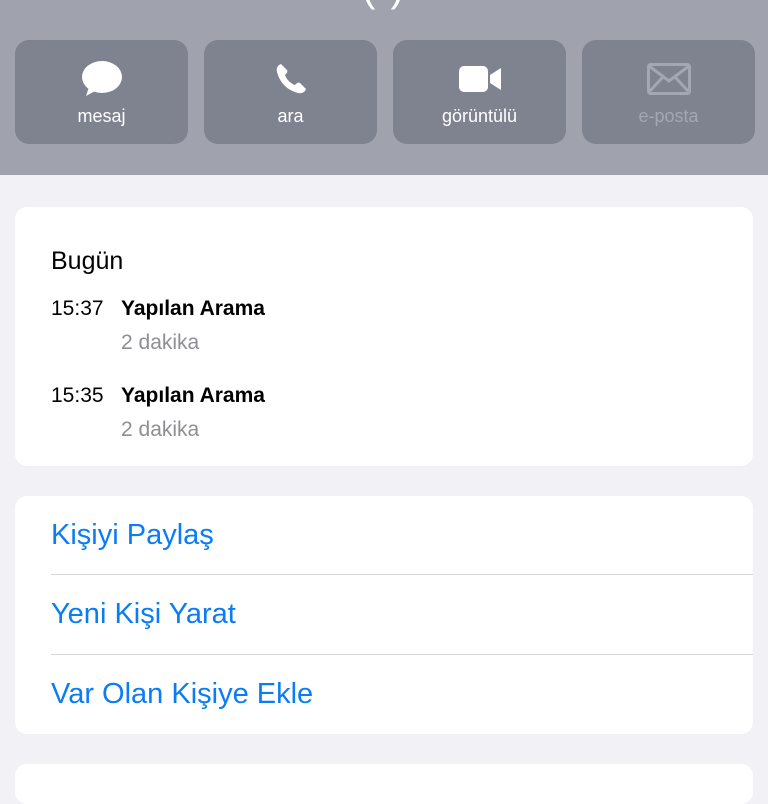 The height and width of the screenshot is (804, 768). What do you see at coordinates (87, 261) in the screenshot?
I see `history-day-heading: Bugün` at bounding box center [87, 261].